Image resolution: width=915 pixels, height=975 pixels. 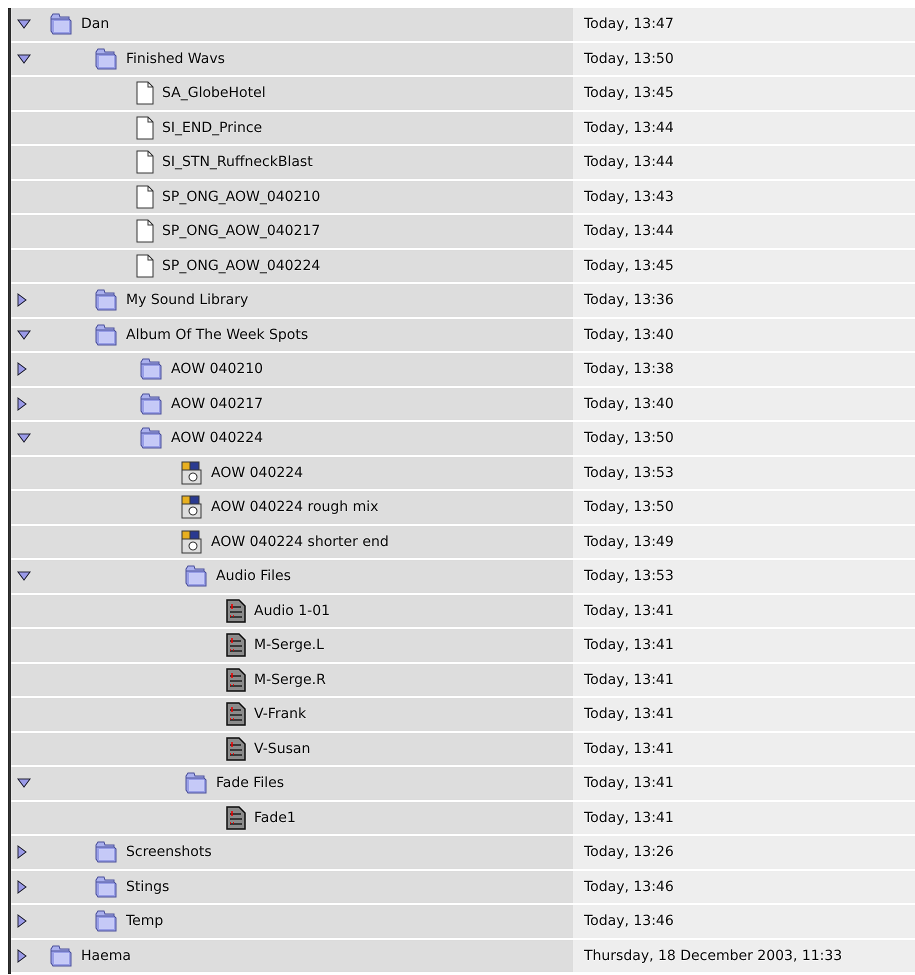 I want to click on file-name: SP_ONG_AOW_040217, so click(x=241, y=231).